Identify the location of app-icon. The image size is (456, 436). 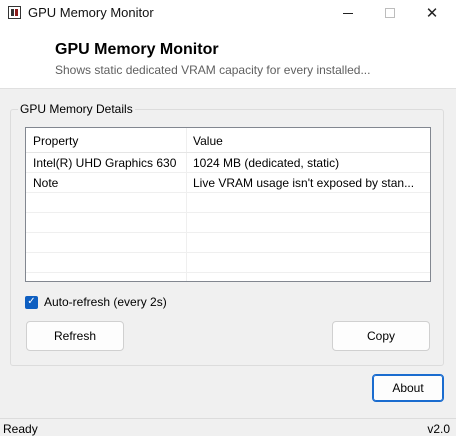
(14, 12).